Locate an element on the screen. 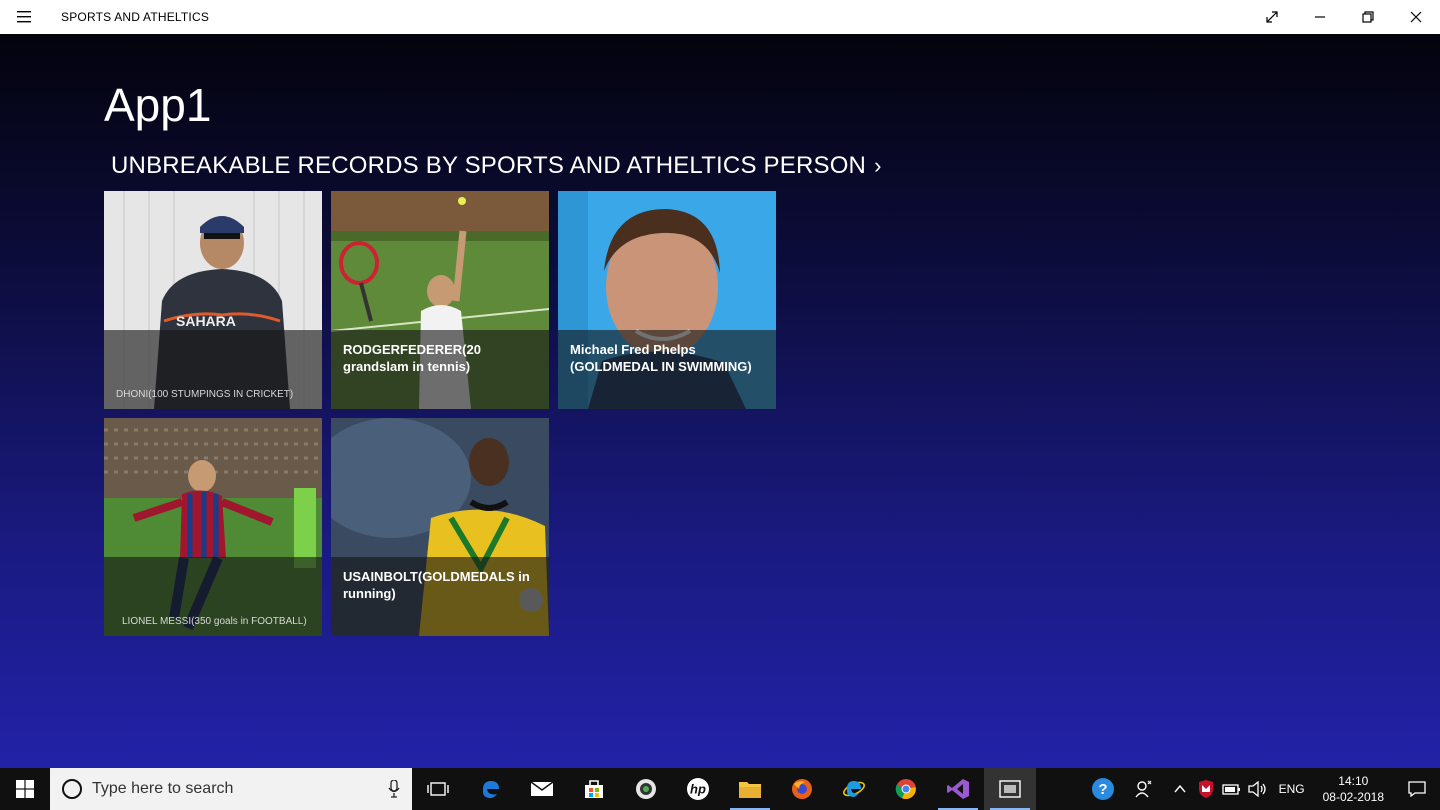  file-explorer-button is located at coordinates (750, 789).